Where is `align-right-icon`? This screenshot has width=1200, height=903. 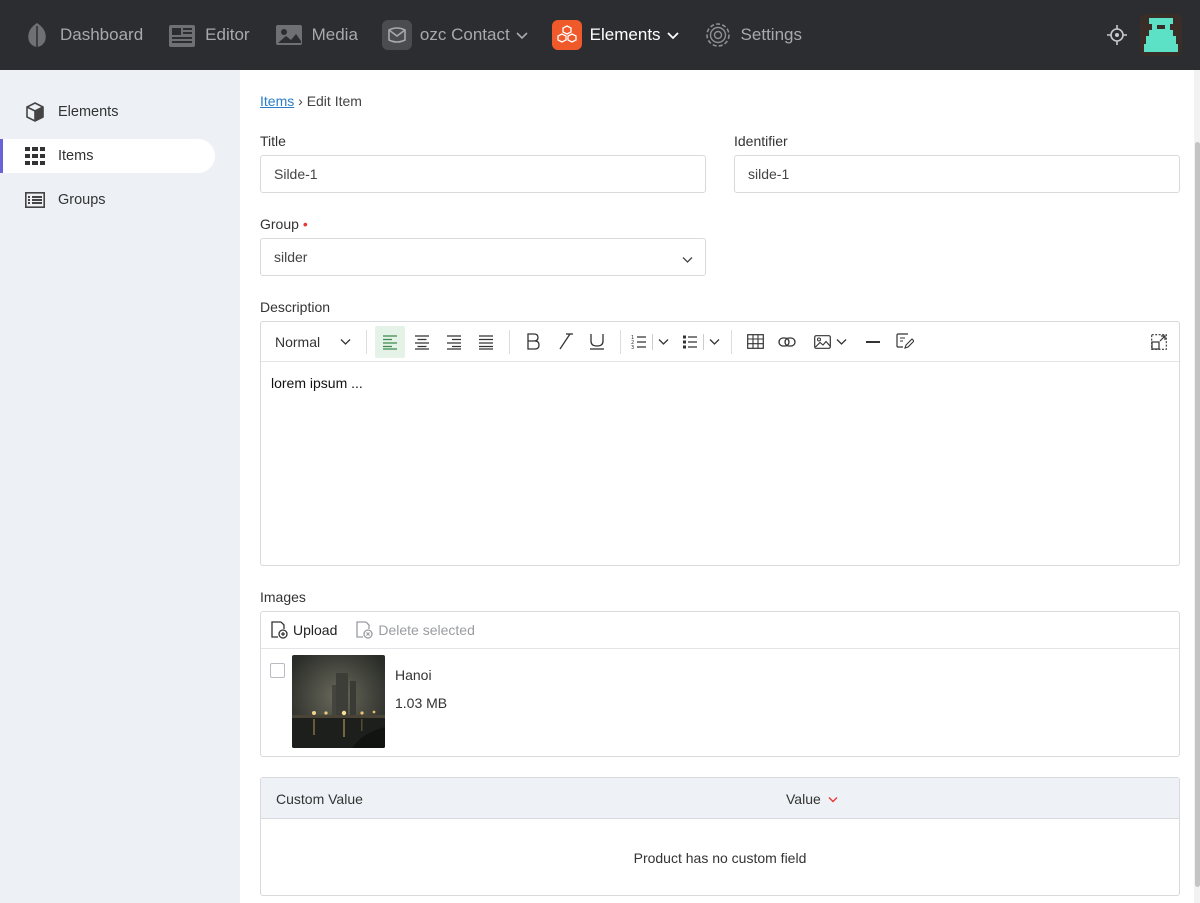
align-right-icon is located at coordinates (454, 342).